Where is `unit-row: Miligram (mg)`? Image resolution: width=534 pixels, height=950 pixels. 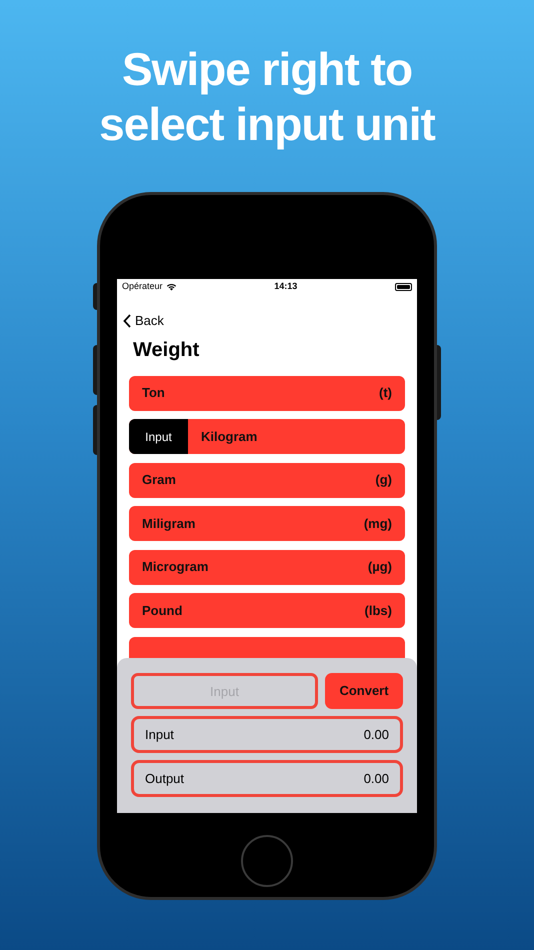 unit-row: Miligram (mg) is located at coordinates (267, 523).